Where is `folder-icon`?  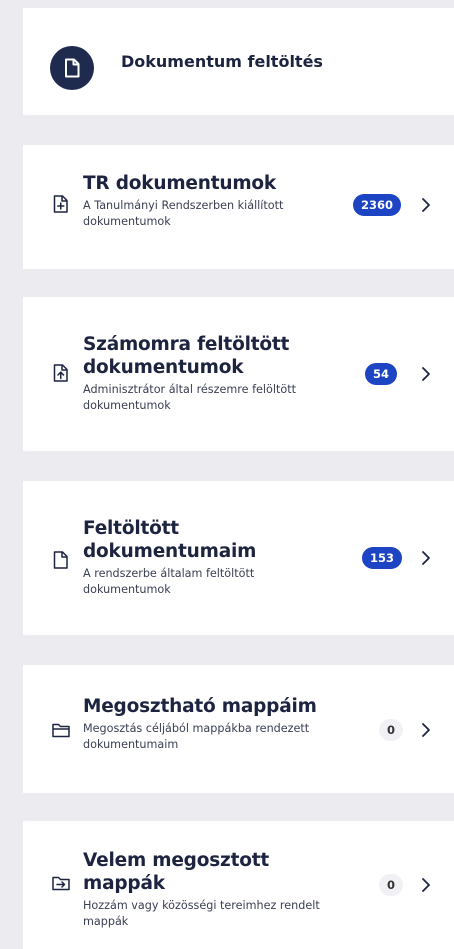 folder-icon is located at coordinates (61, 730).